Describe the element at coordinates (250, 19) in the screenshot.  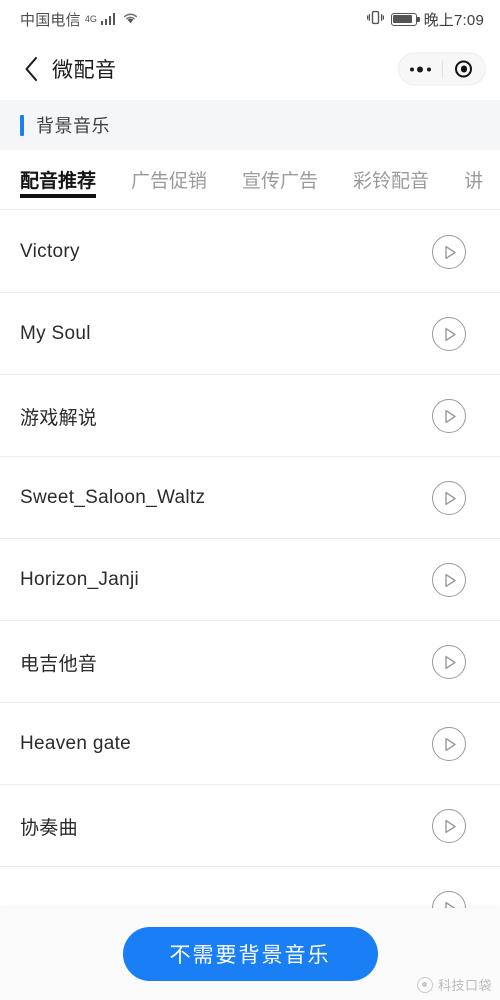
I see `status-bar: 中国电信 4G 晚上7:09` at that location.